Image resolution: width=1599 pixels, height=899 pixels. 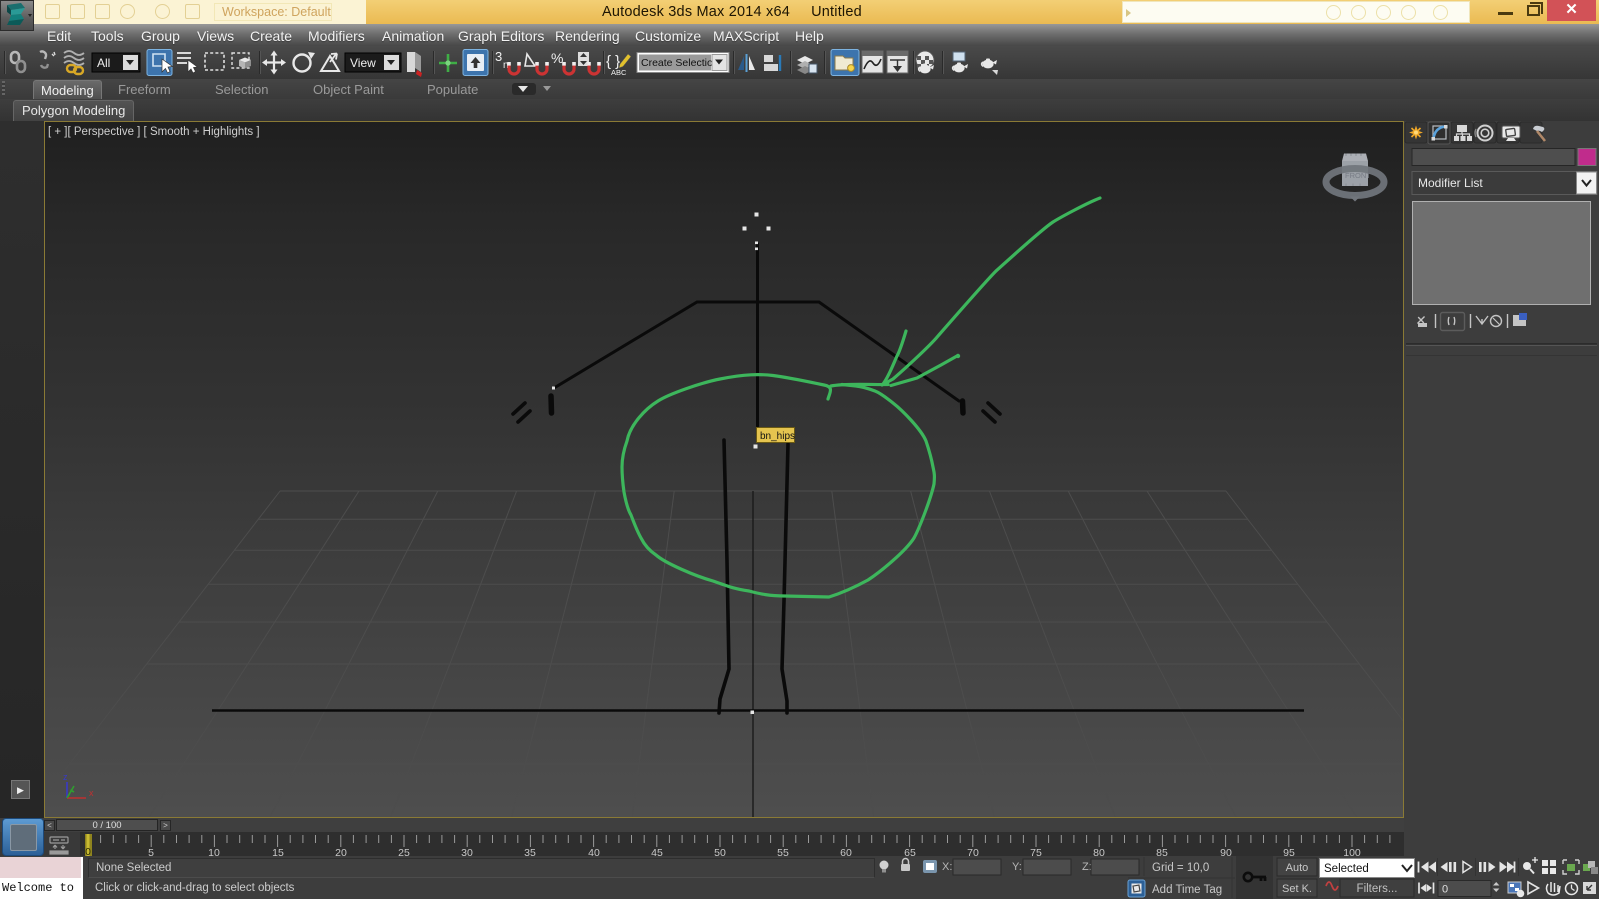 I want to click on svg-text: View, so click(x=363, y=63).